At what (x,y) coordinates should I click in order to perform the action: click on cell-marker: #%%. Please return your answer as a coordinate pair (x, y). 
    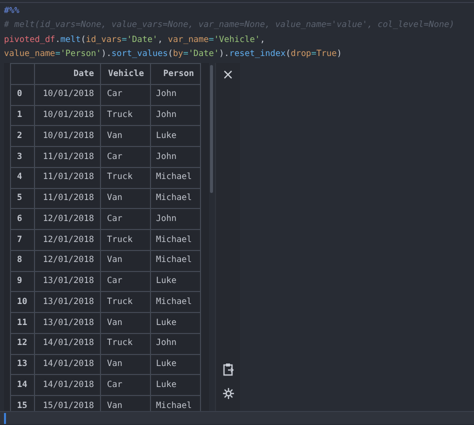
    Looking at the image, I should click on (12, 11).